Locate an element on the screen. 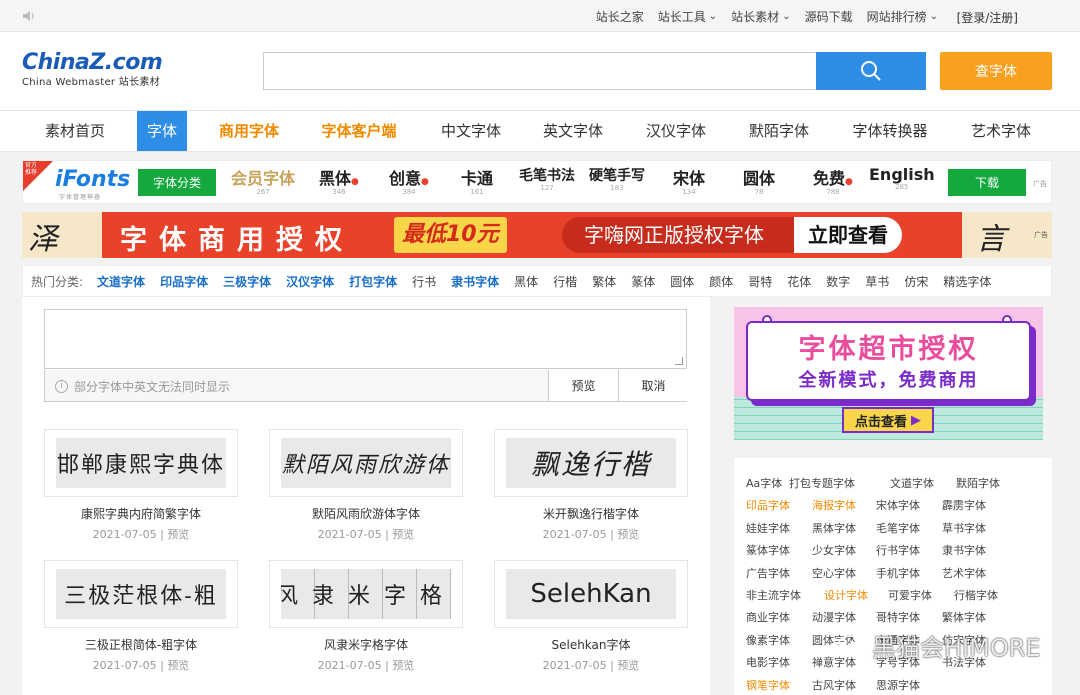 The width and height of the screenshot is (1080, 695). nav-home: 素材首页 is located at coordinates (75, 131).